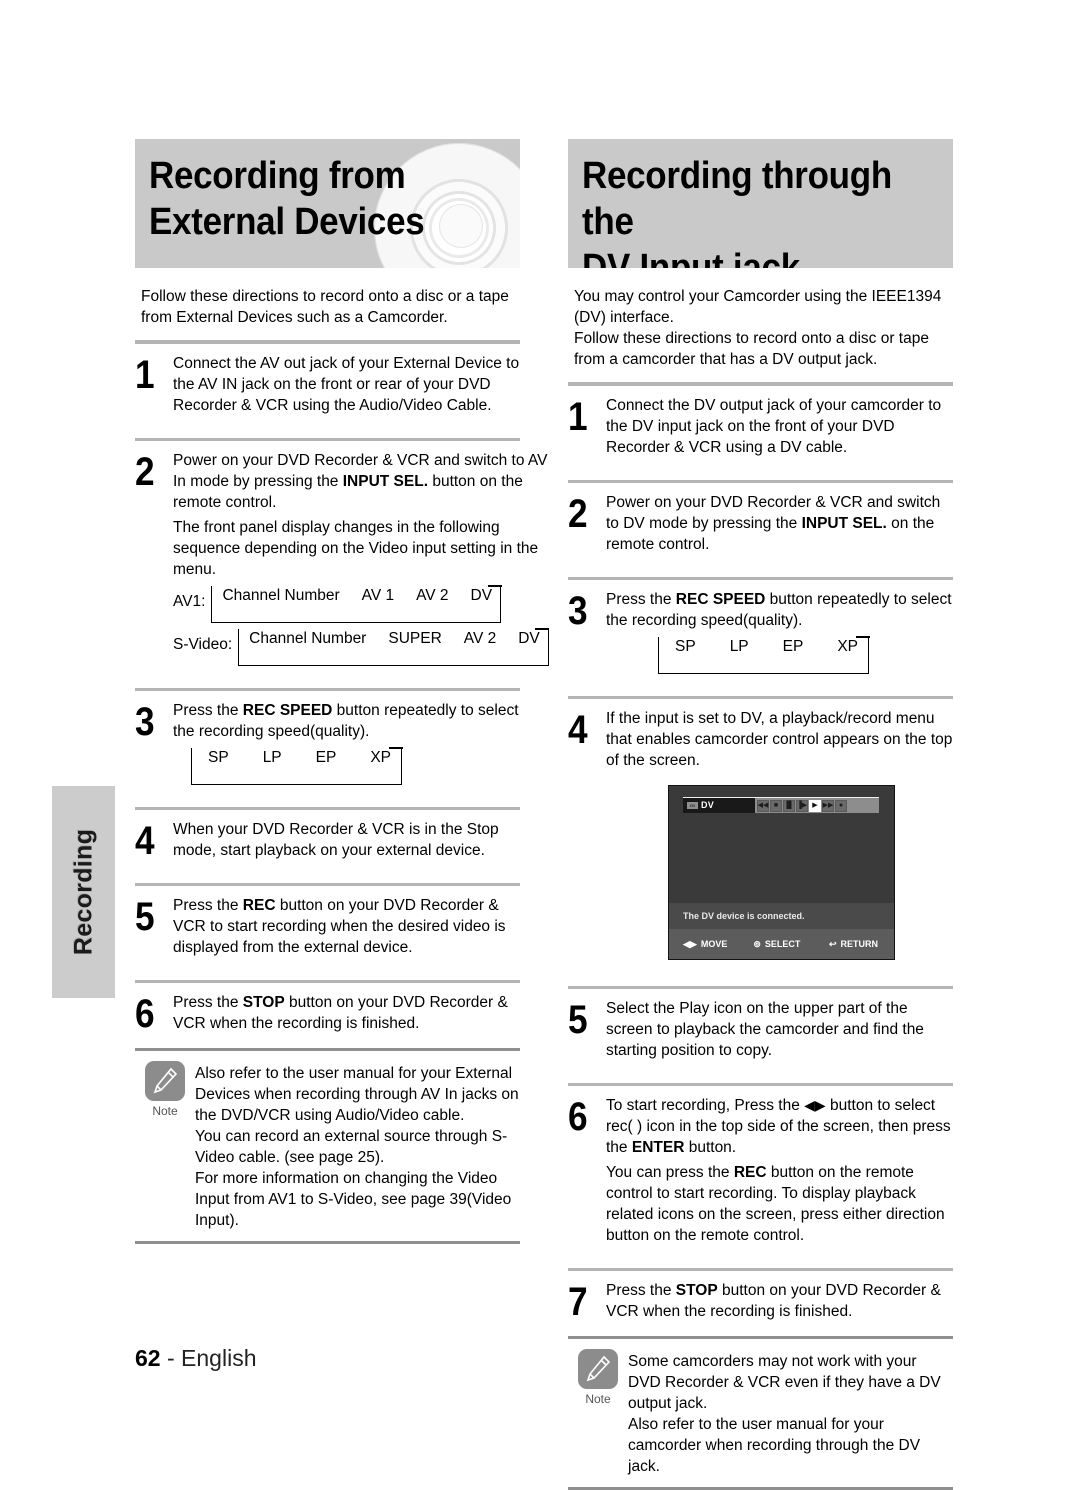 The height and width of the screenshot is (1490, 1080). I want to click on stop-button: ■, so click(776, 805).